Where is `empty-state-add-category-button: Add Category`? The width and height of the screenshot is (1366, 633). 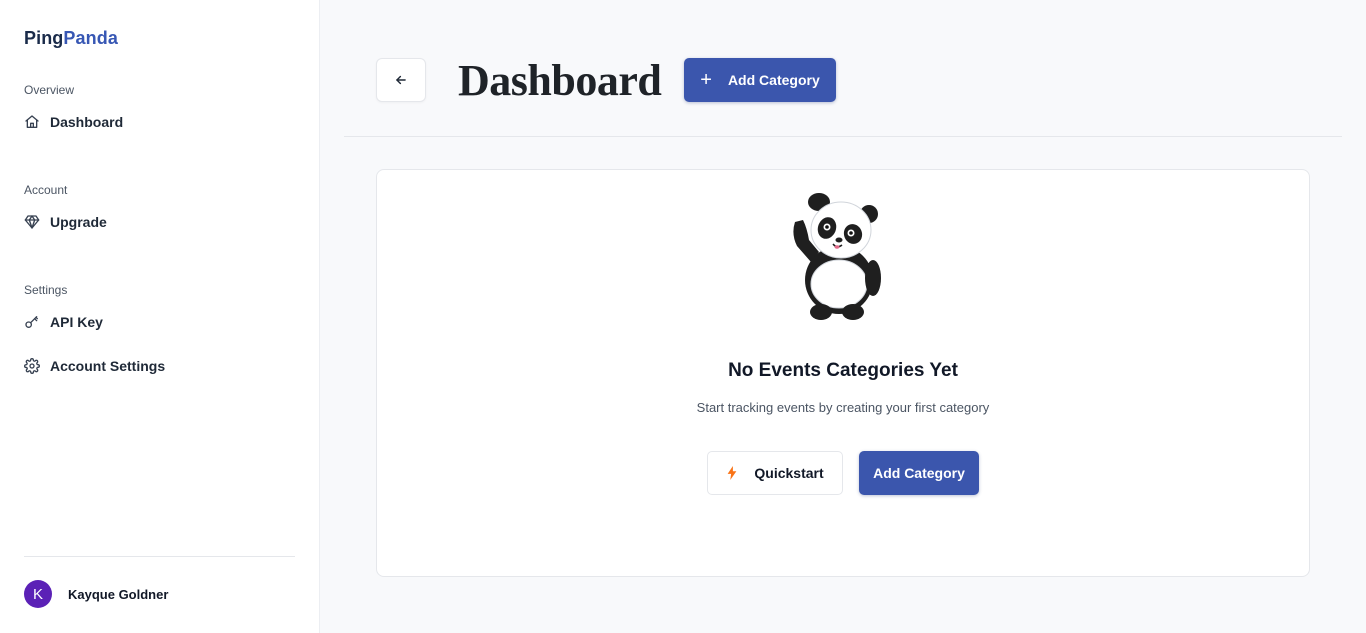 empty-state-add-category-button: Add Category is located at coordinates (919, 473).